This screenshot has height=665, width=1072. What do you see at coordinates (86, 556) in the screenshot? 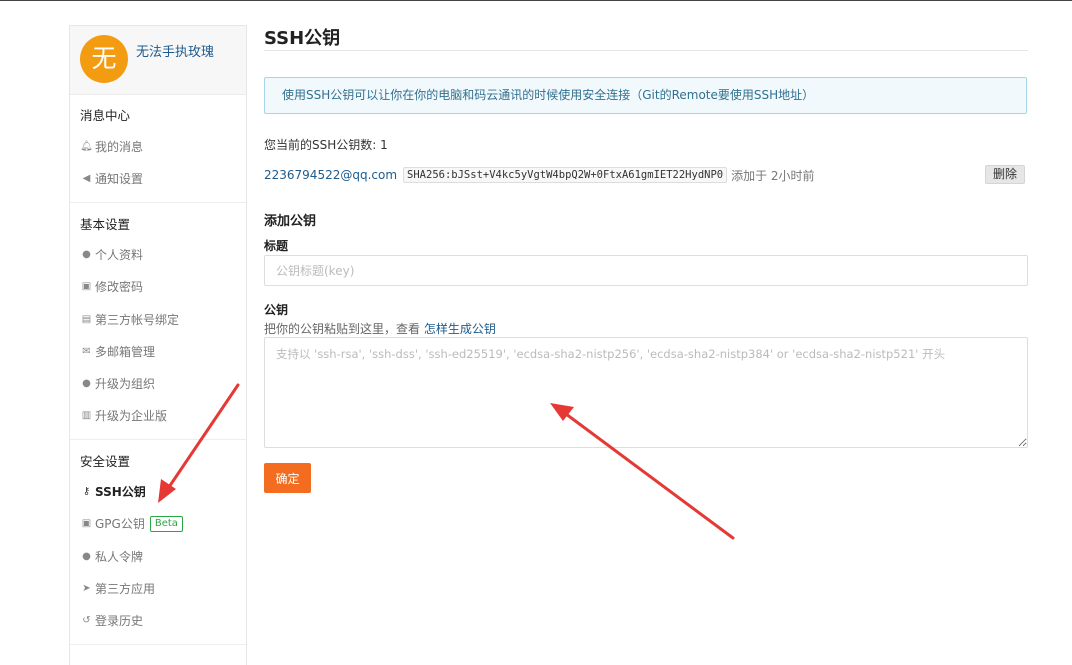
I see `user-secret-icon: ●` at bounding box center [86, 556].